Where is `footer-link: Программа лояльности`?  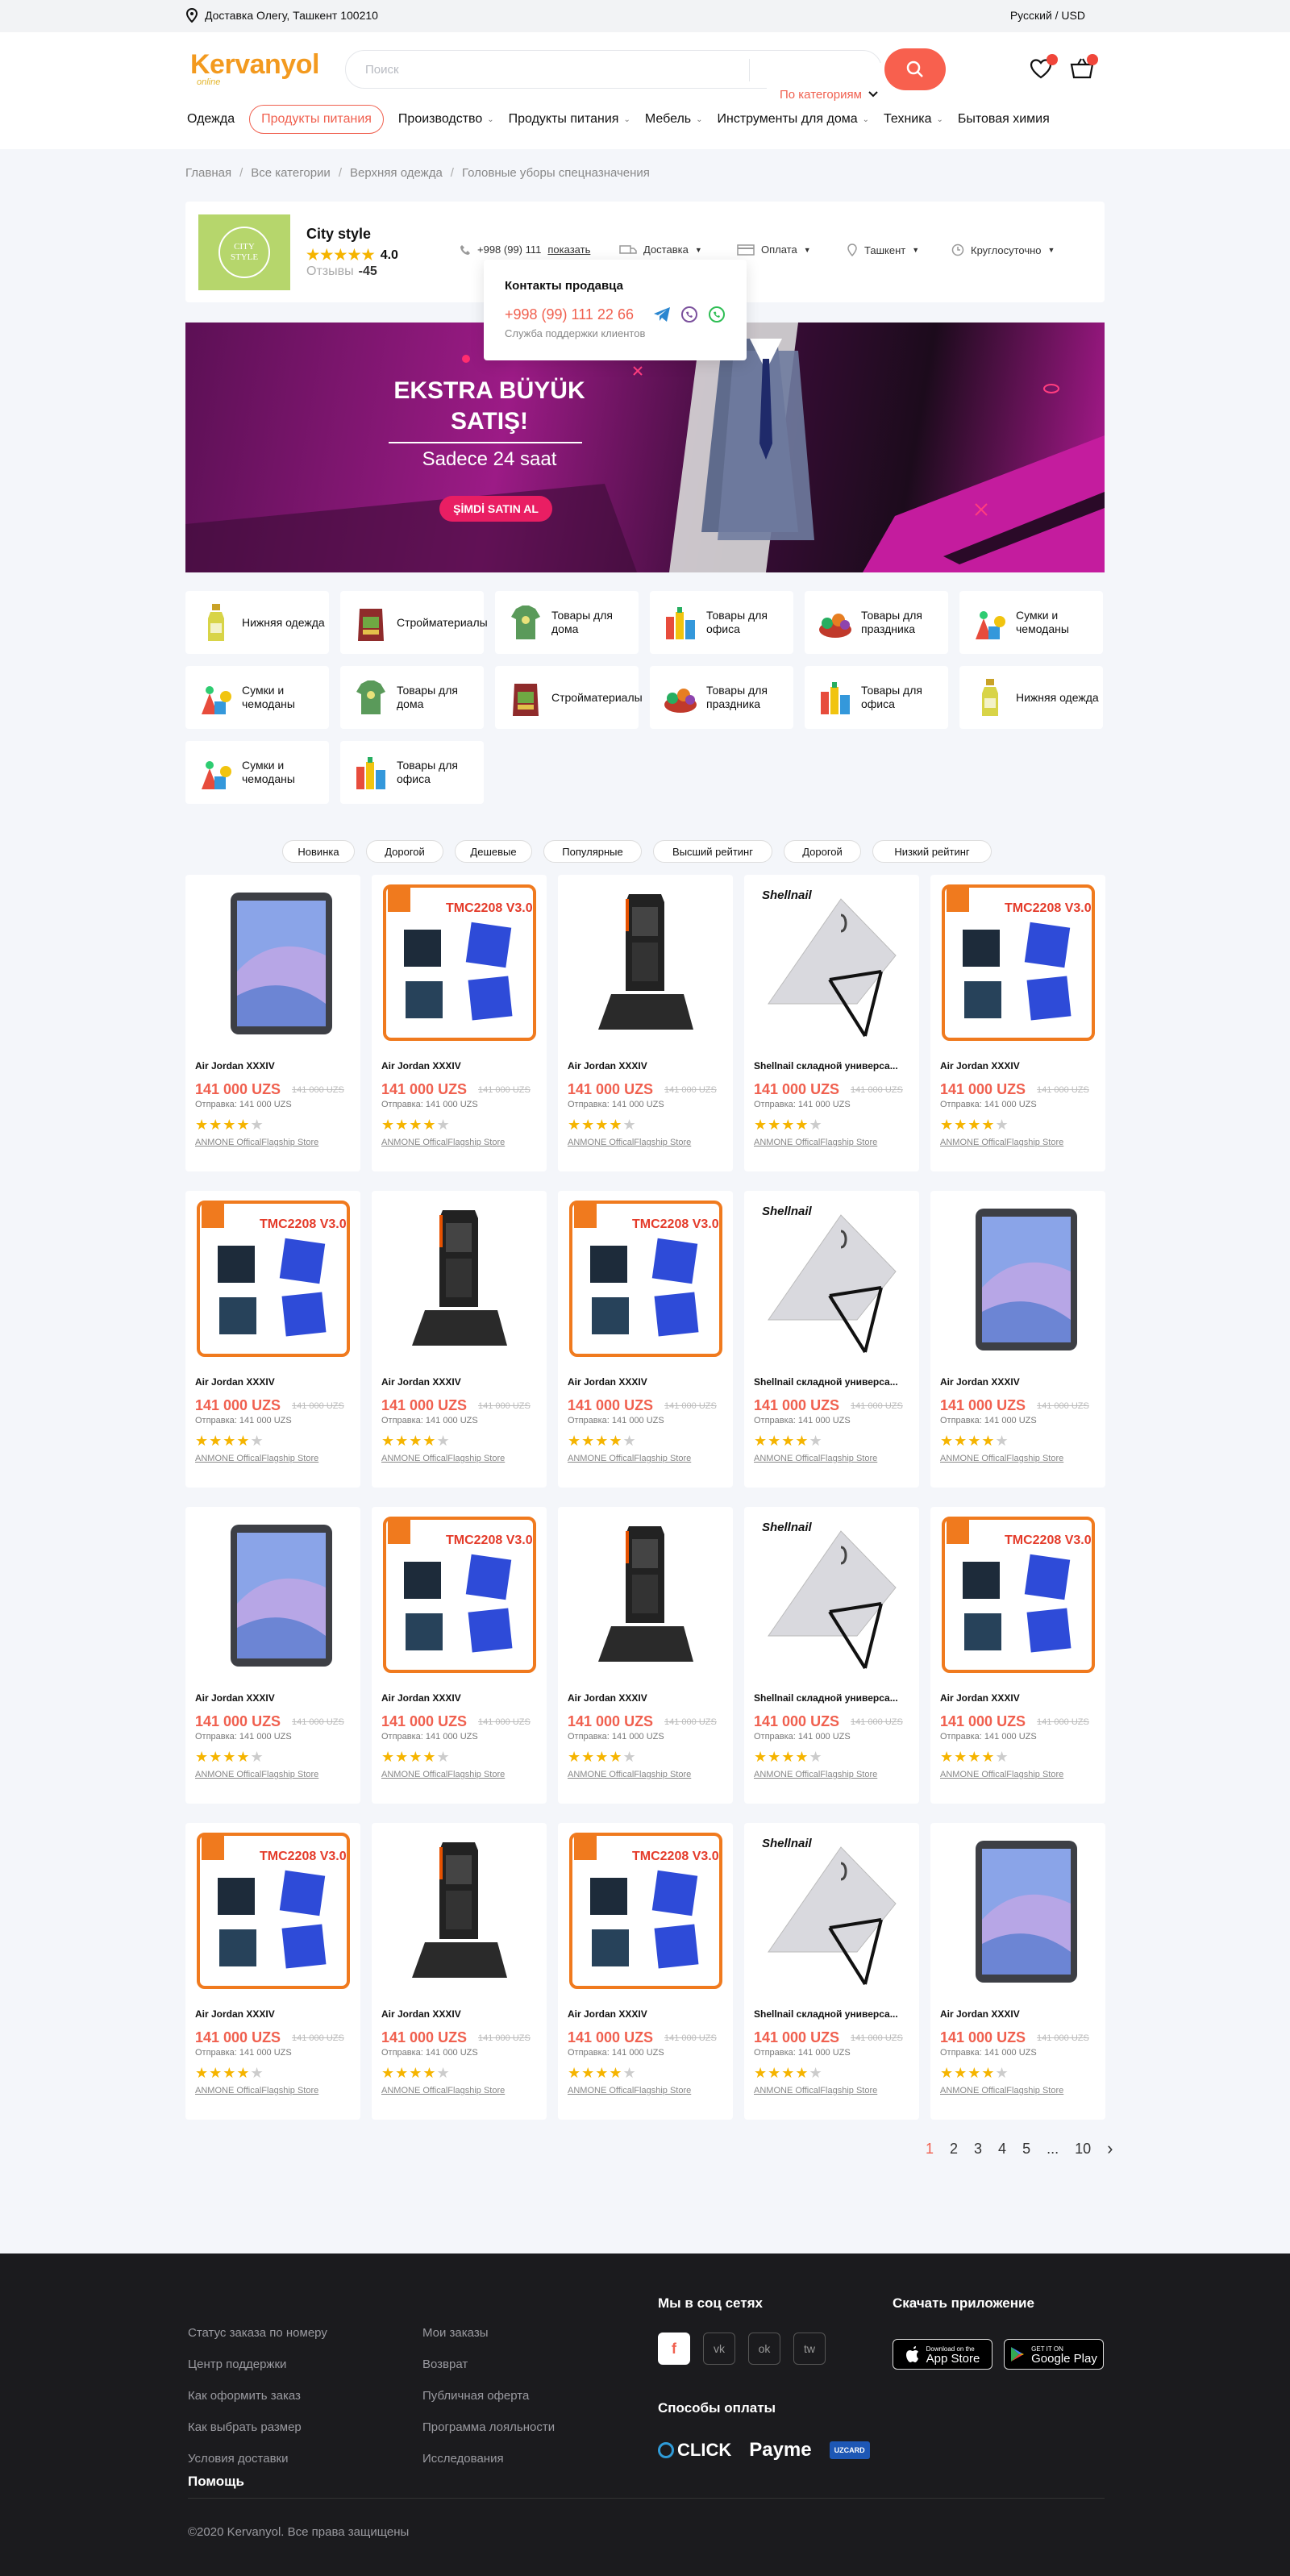
footer-link: Программа лояльности is located at coordinates (489, 2427).